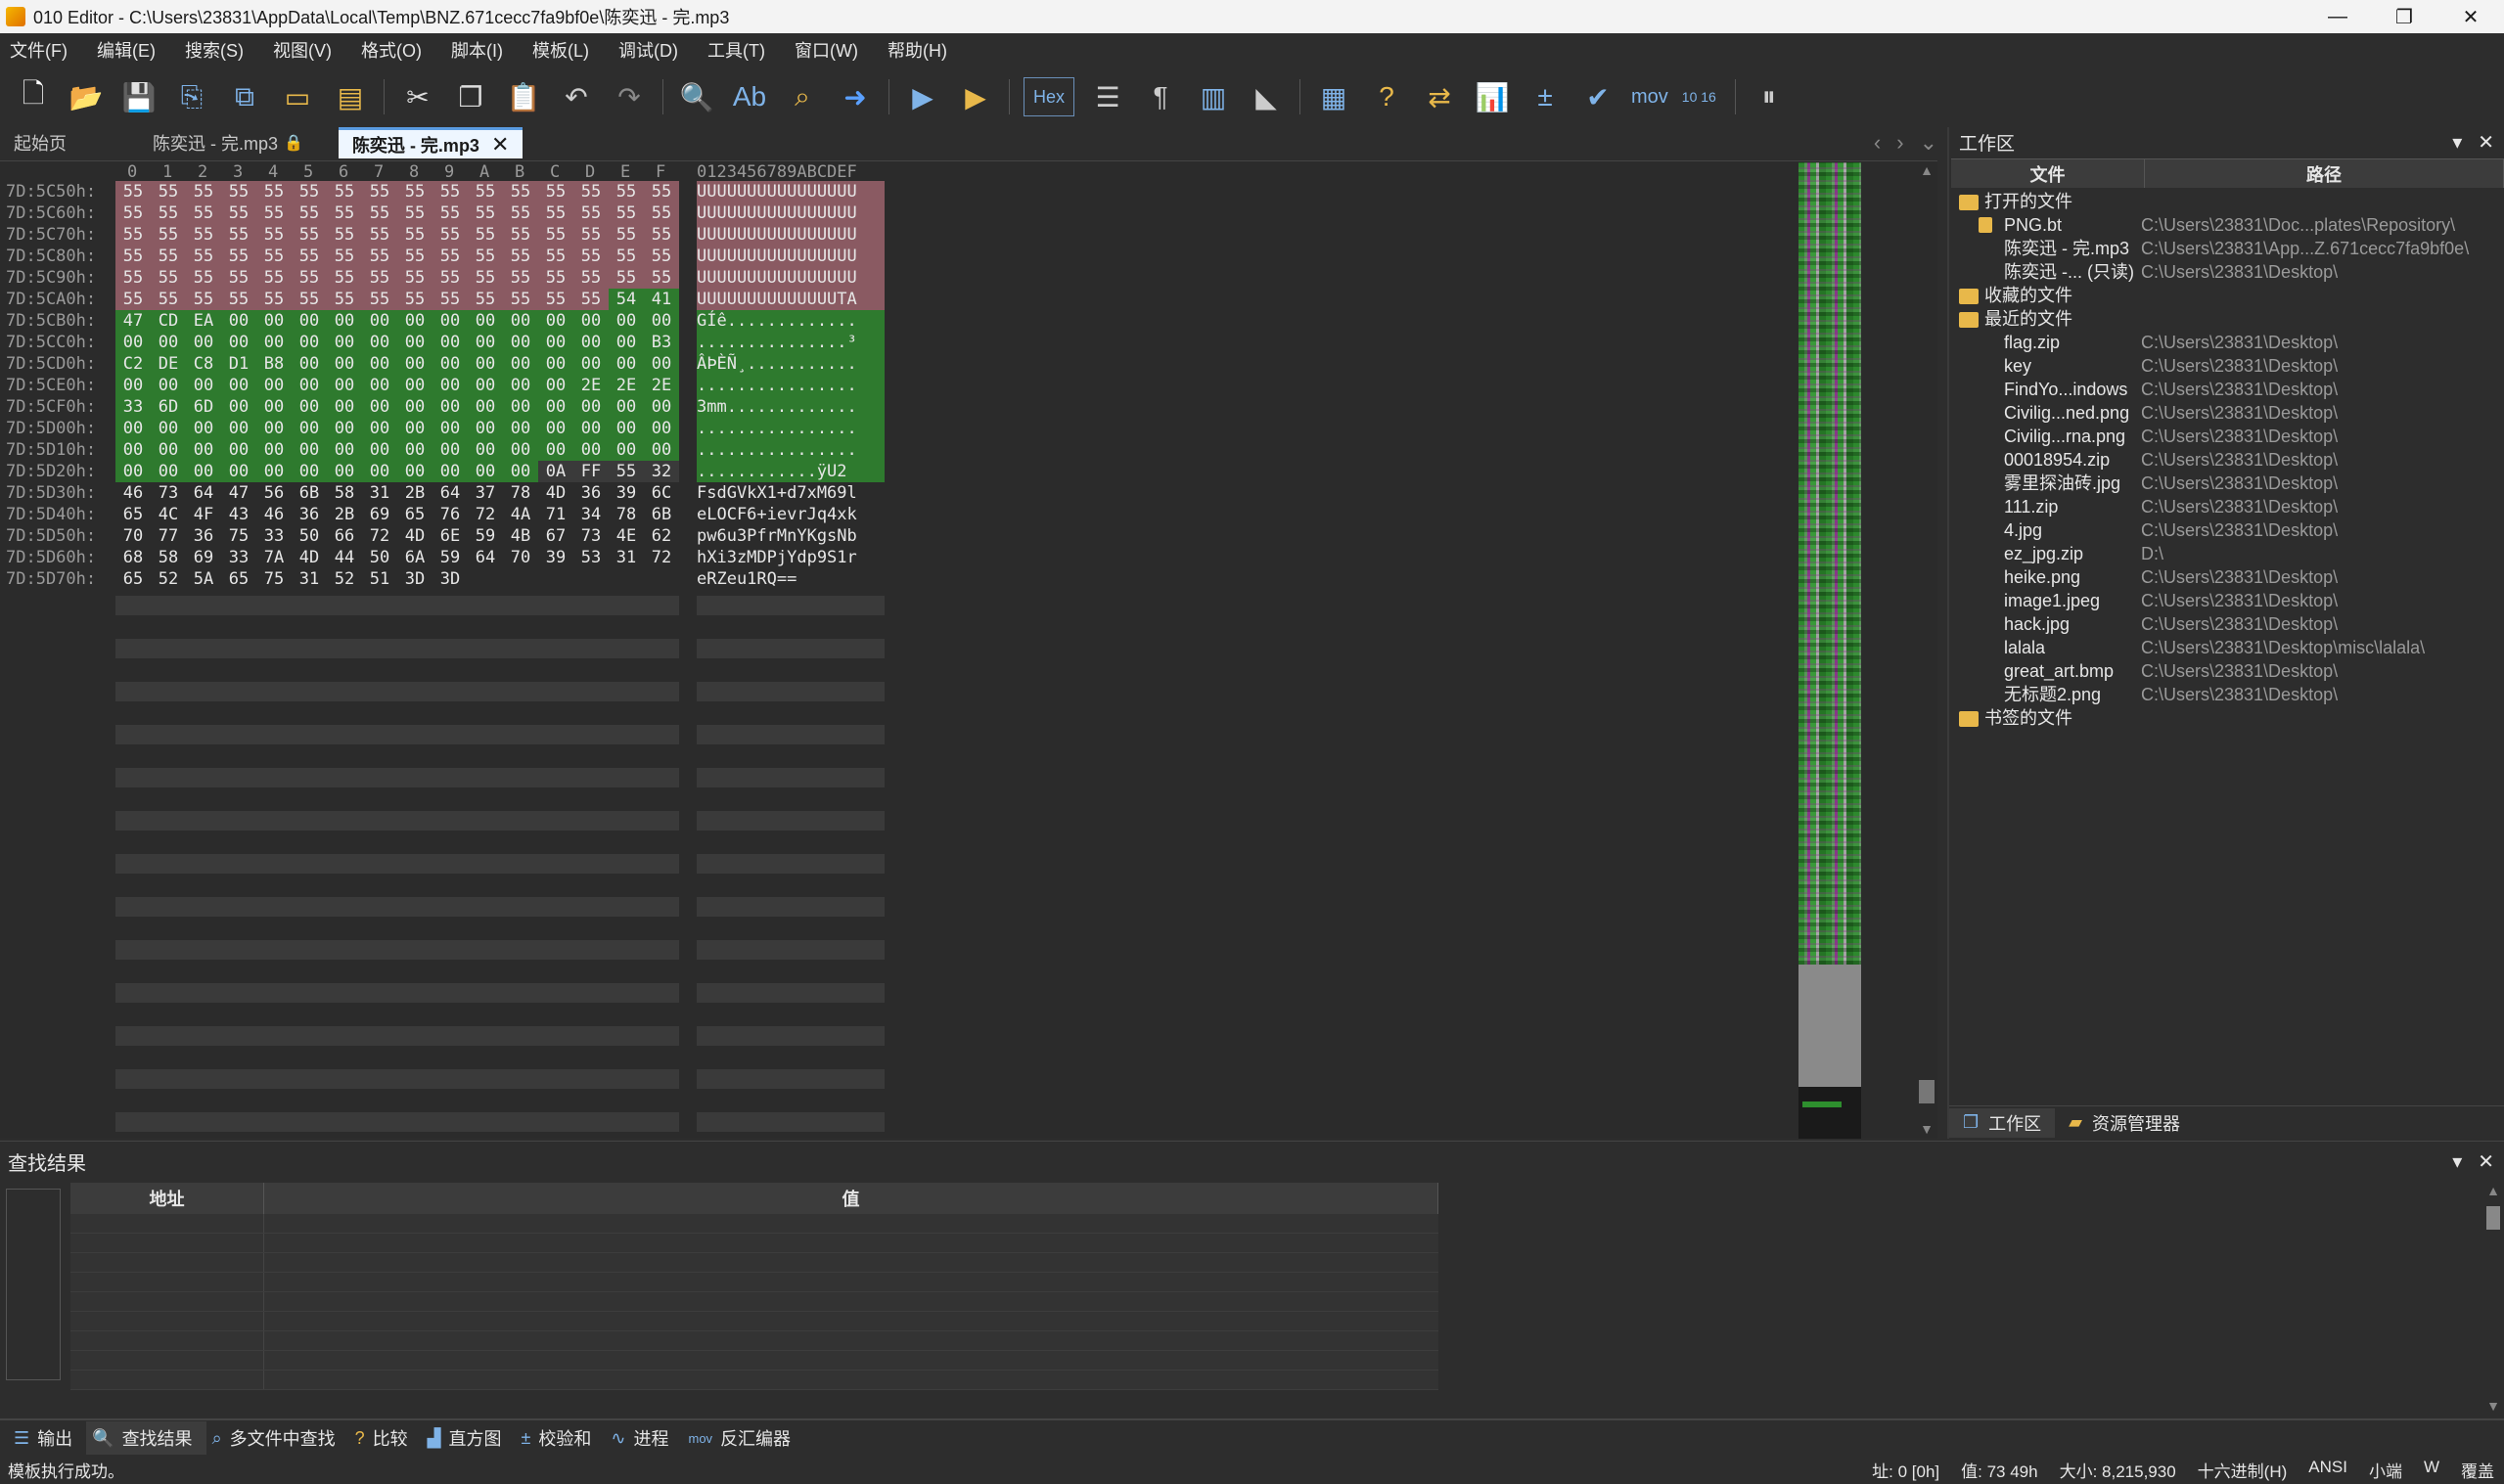  I want to click on hex-byte: 6B, so click(309, 493).